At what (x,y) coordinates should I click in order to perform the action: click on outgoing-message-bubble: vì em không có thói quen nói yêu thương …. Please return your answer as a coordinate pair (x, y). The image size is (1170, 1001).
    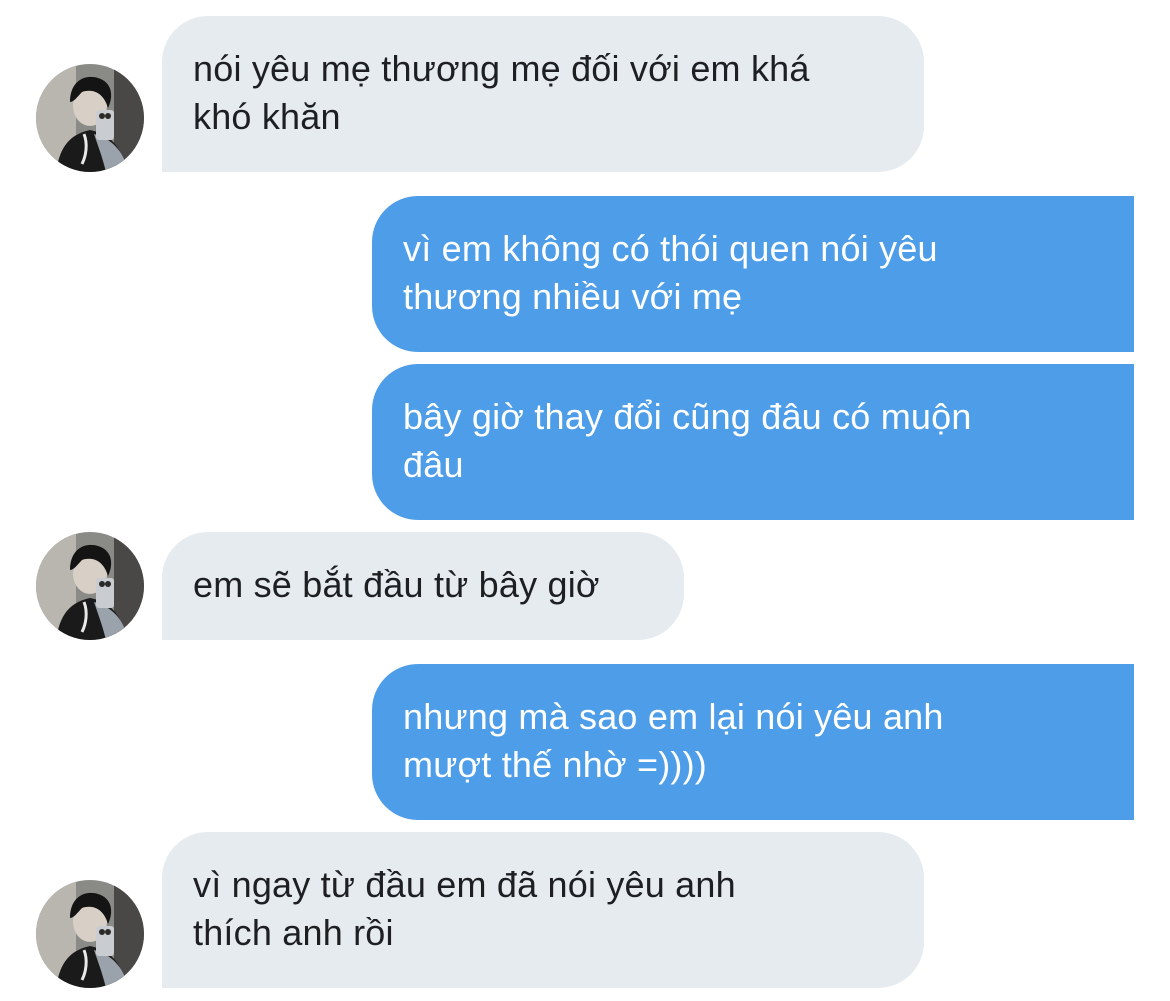
    Looking at the image, I should click on (753, 274).